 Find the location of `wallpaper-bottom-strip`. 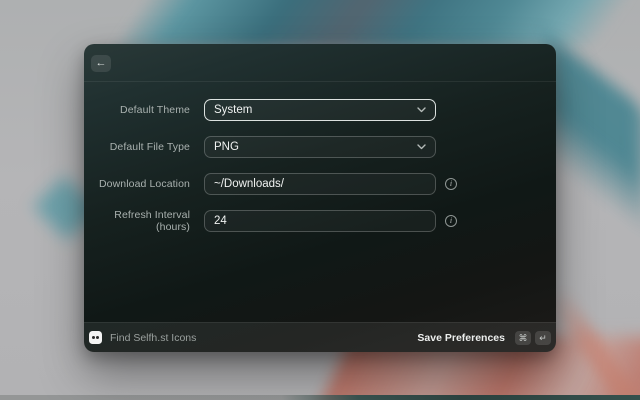

wallpaper-bottom-strip is located at coordinates (320, 397).